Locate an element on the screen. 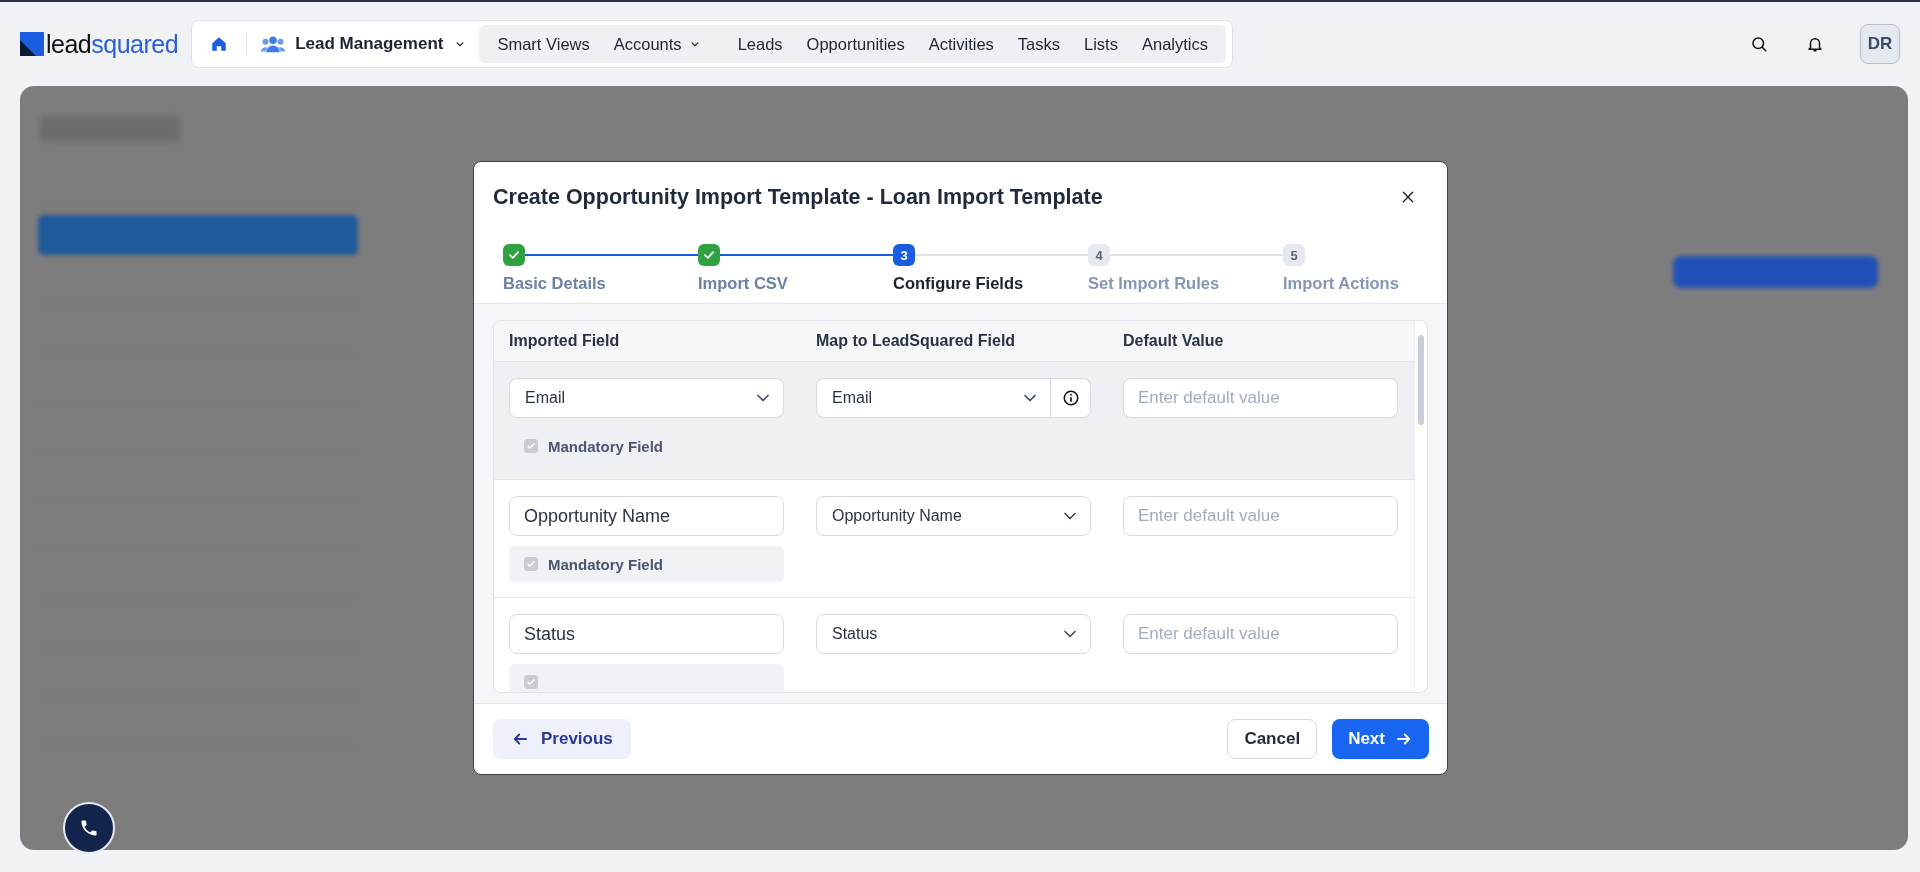  column-header: Map to LeadSquared Field is located at coordinates (916, 341).